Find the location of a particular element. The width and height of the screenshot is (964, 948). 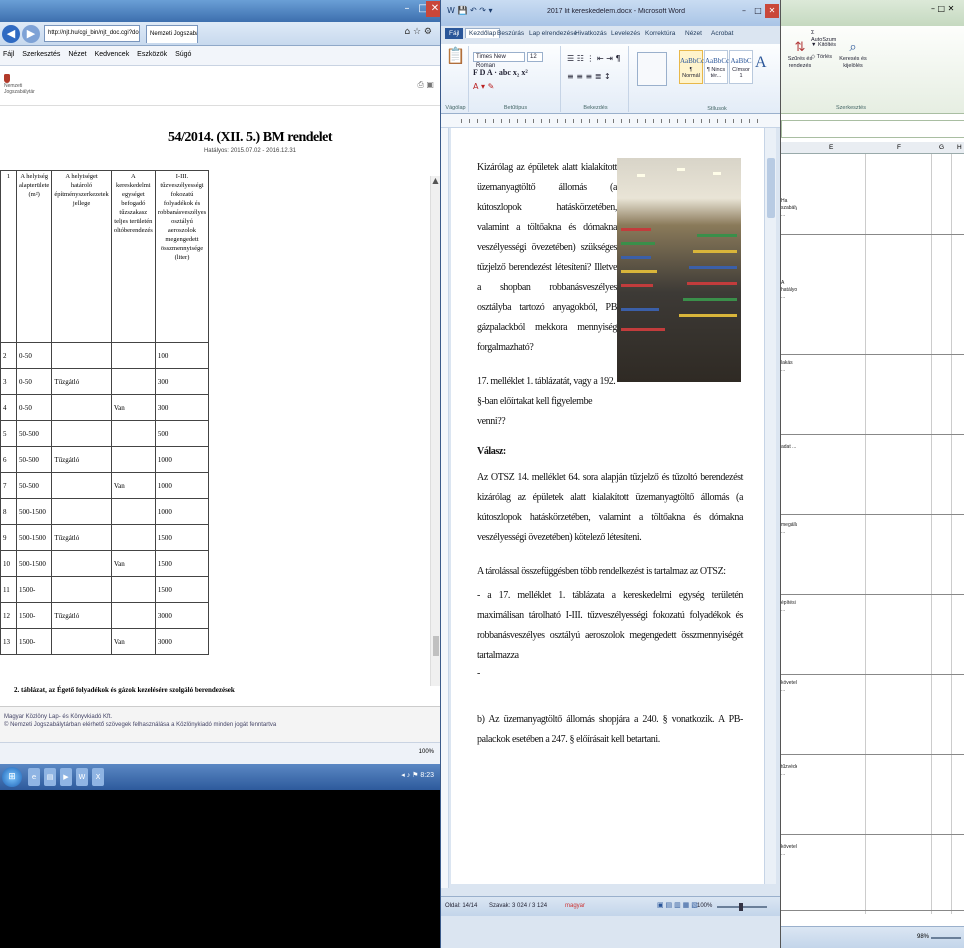

tab-view: Nézet is located at coordinates (693, 33).